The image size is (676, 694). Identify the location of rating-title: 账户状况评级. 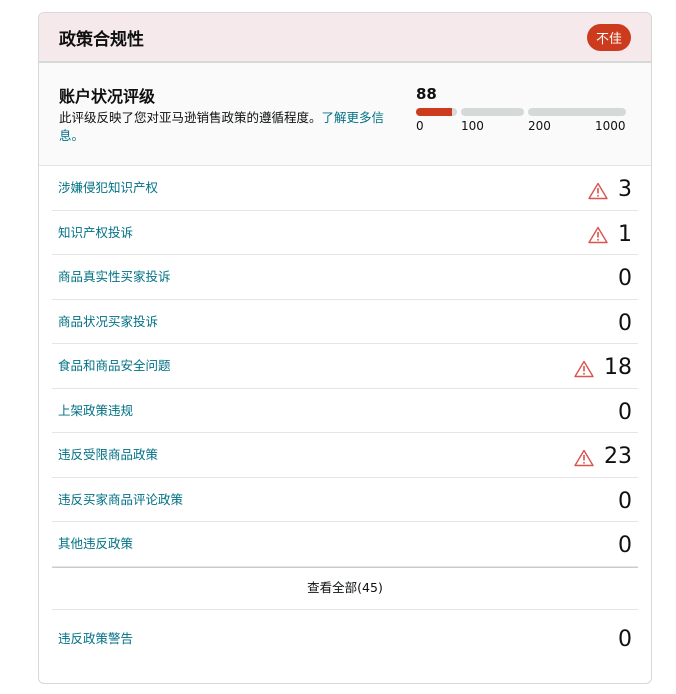
(107, 96).